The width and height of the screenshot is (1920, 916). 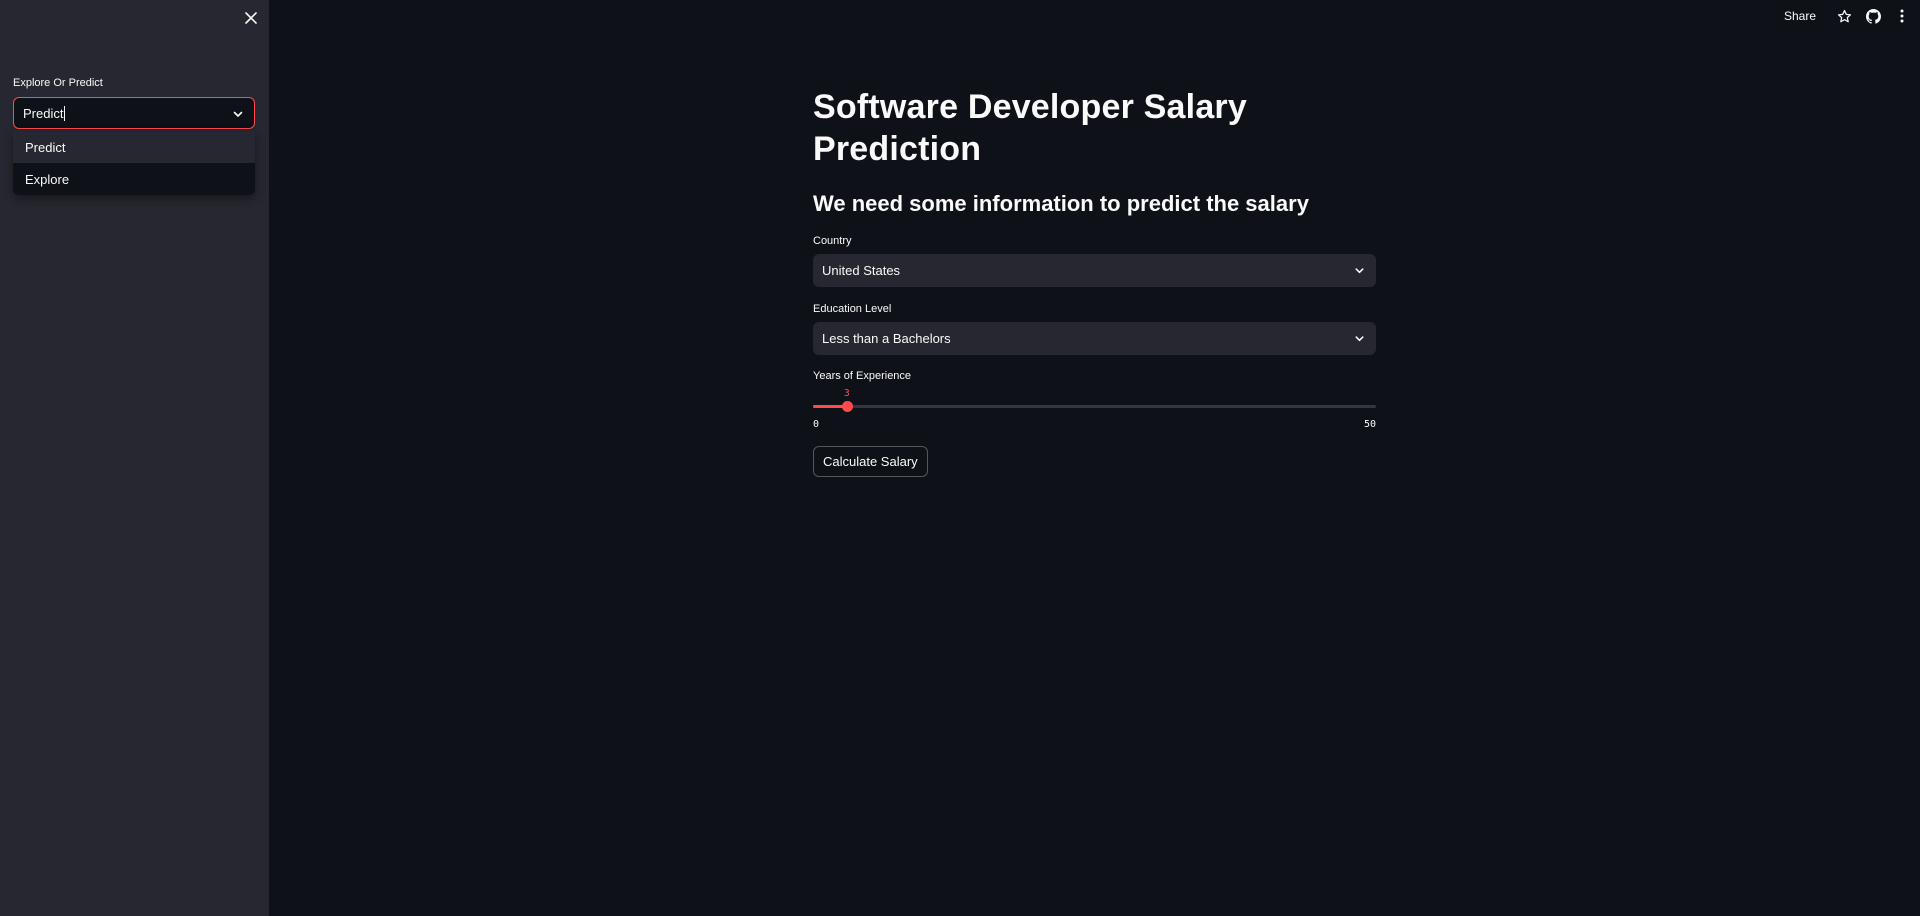 I want to click on star-button, so click(x=1844, y=16).